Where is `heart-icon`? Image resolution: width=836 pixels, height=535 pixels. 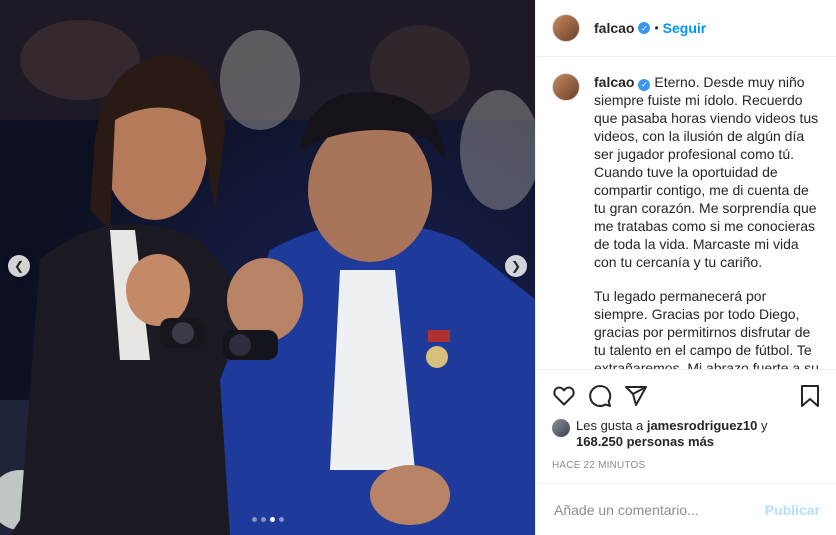
heart-icon is located at coordinates (564, 396).